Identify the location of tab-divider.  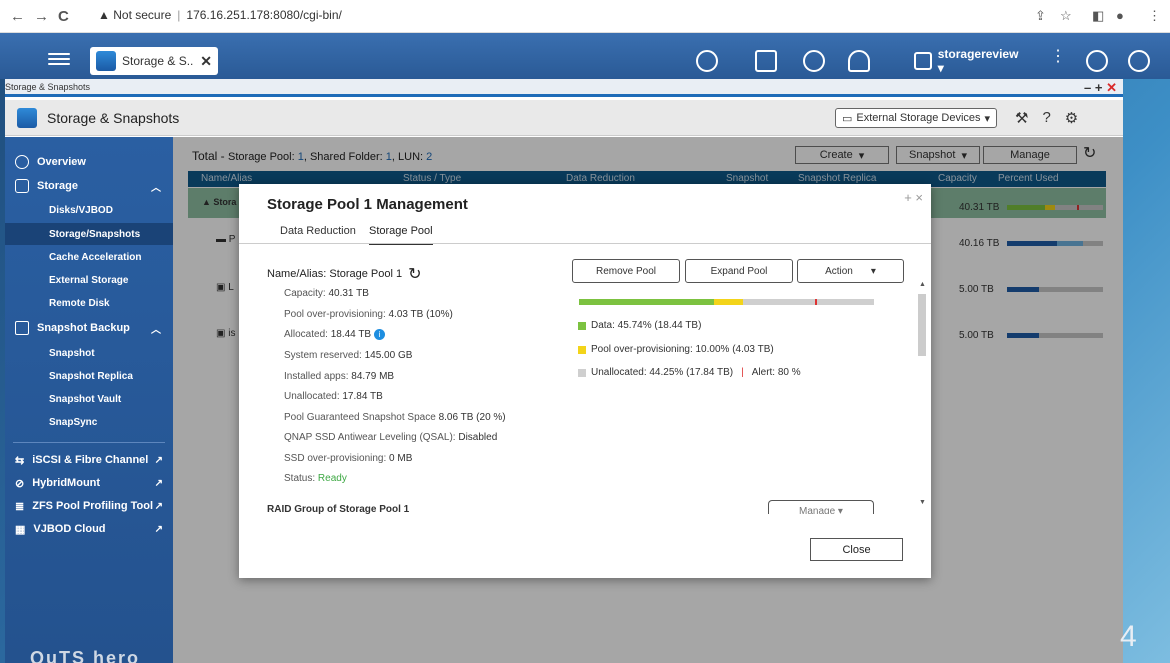
(585, 243).